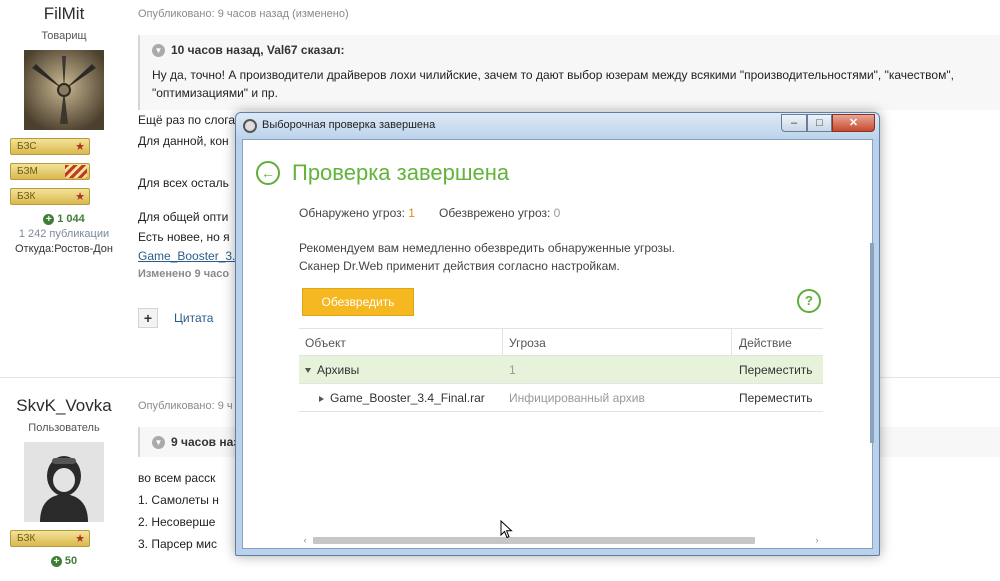  I want to click on window-title: Выборочная проверка завершена, so click(349, 125).